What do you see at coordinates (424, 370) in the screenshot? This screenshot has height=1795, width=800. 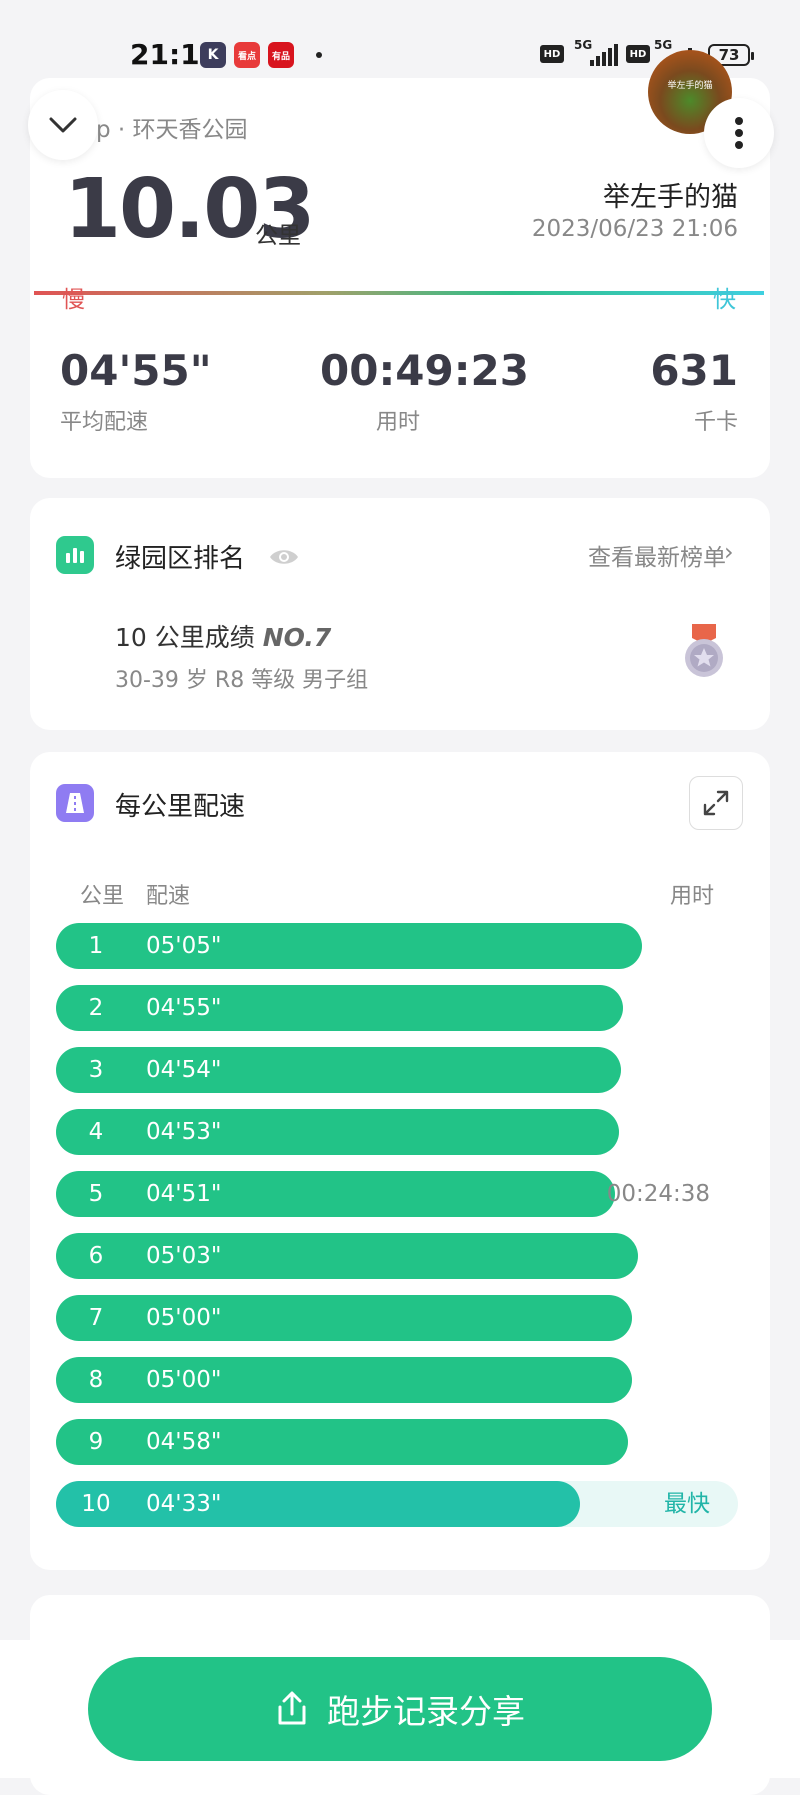 I see `duration-value: 00:49:23` at bounding box center [424, 370].